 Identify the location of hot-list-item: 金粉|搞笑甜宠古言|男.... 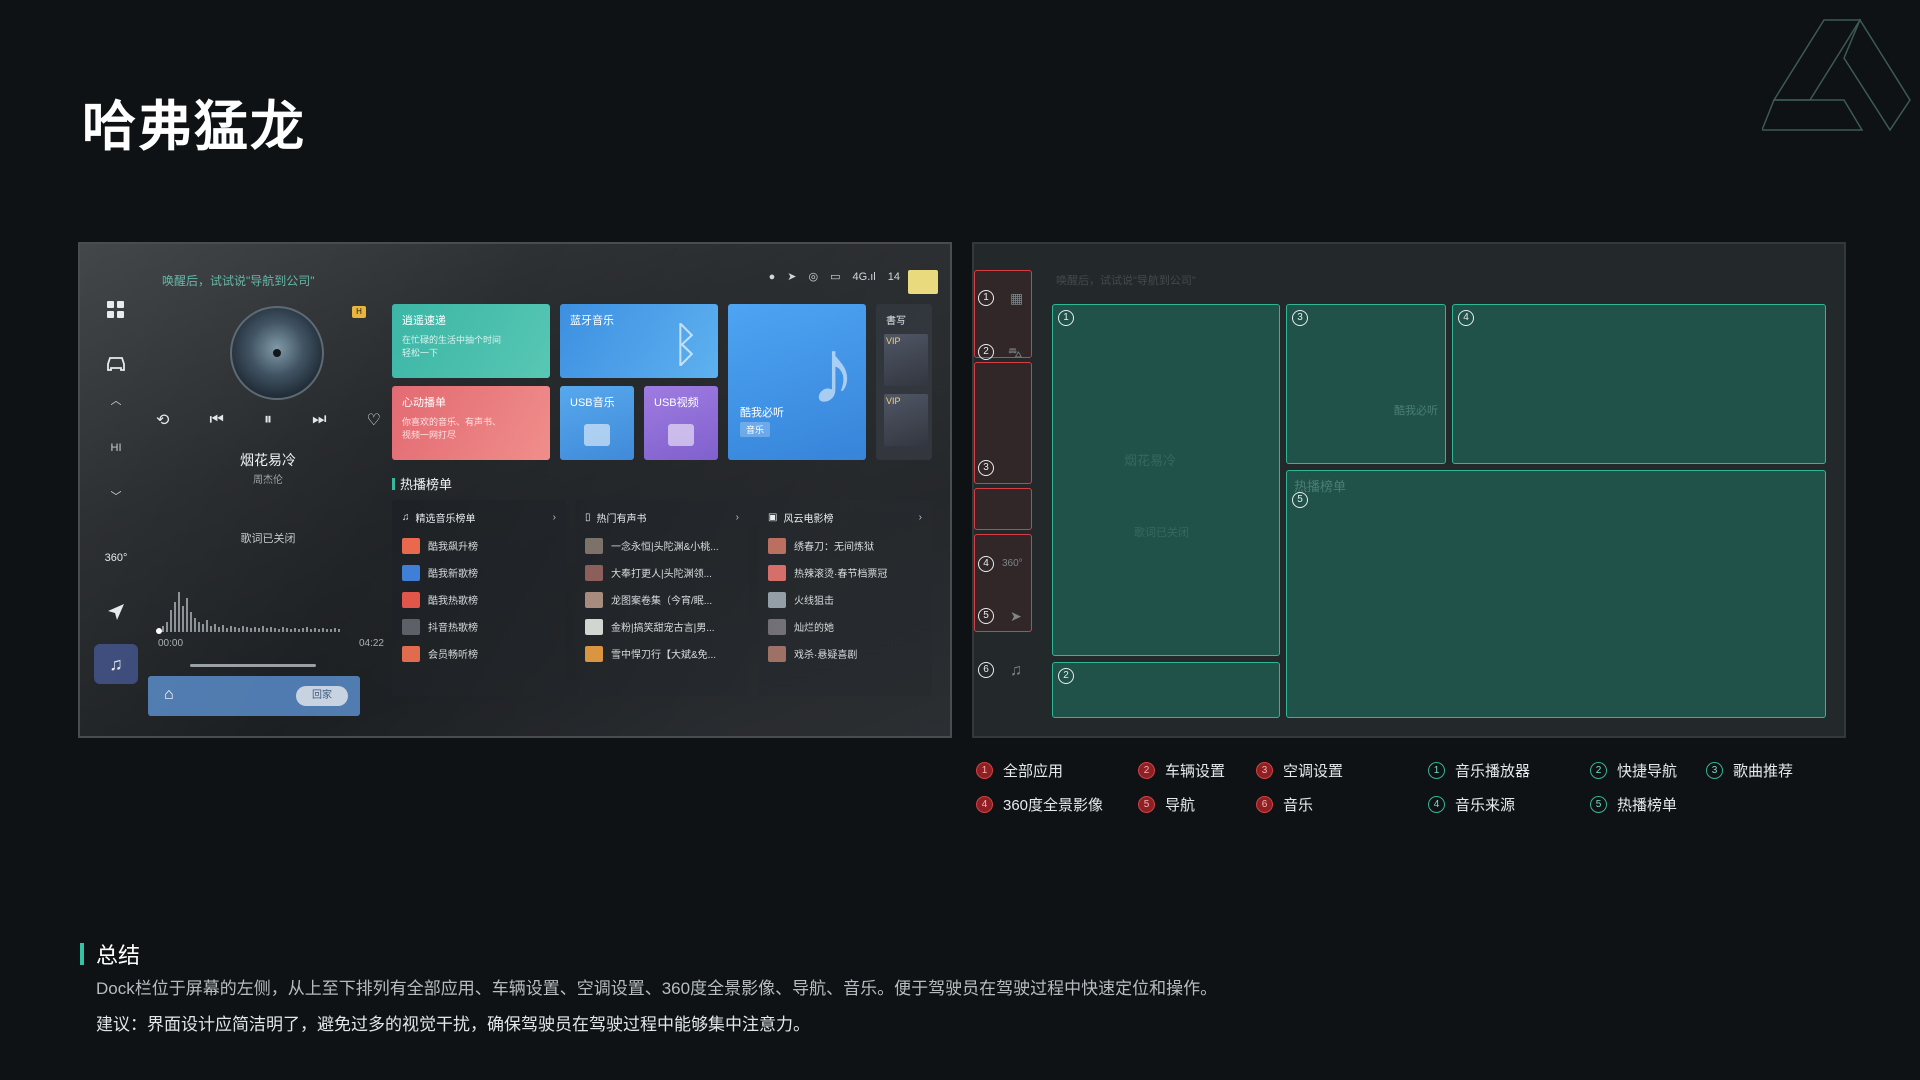
(662, 626).